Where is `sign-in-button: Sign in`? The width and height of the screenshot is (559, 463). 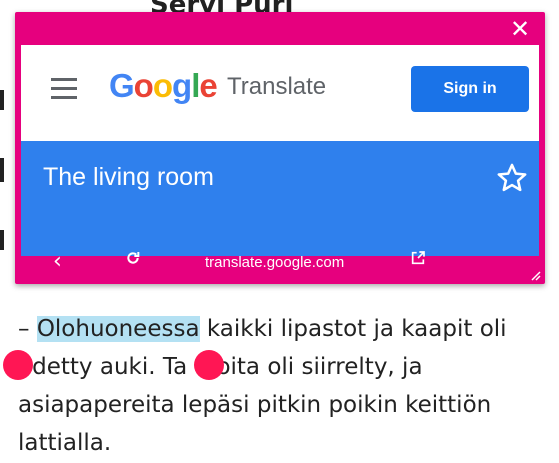
sign-in-button: Sign in is located at coordinates (470, 89).